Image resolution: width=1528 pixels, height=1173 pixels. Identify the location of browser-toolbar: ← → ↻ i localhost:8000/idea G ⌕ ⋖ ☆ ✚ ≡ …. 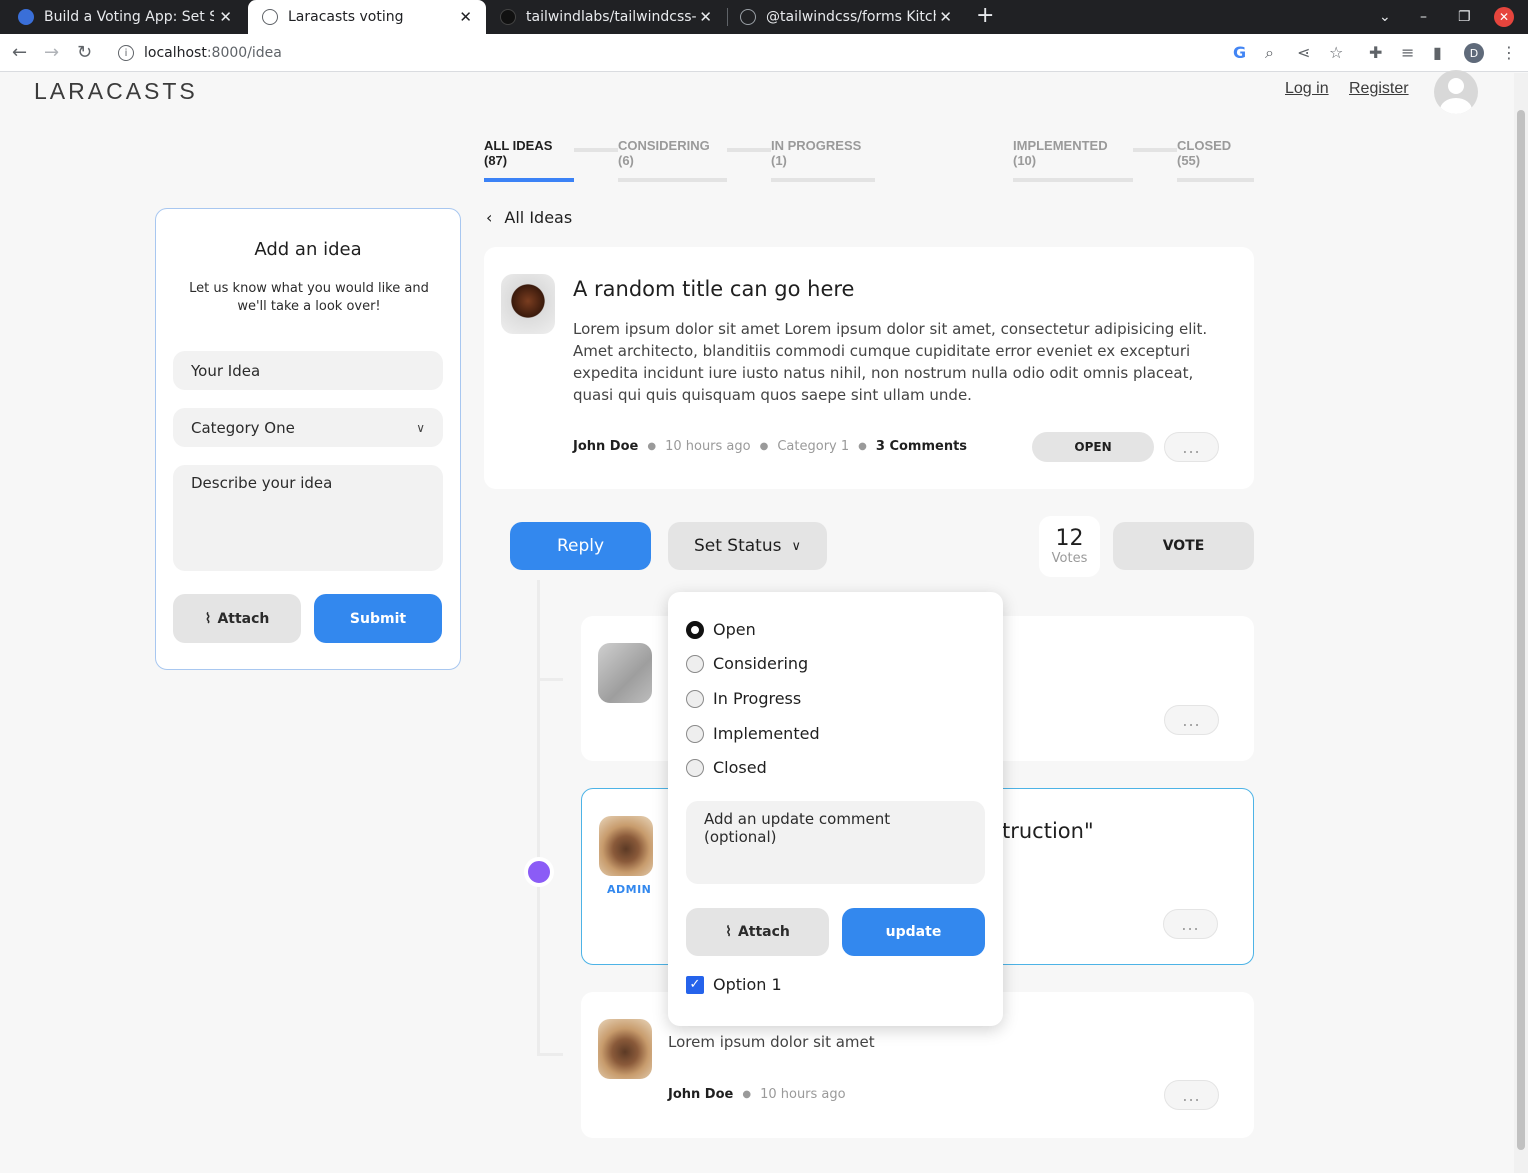
(764, 53).